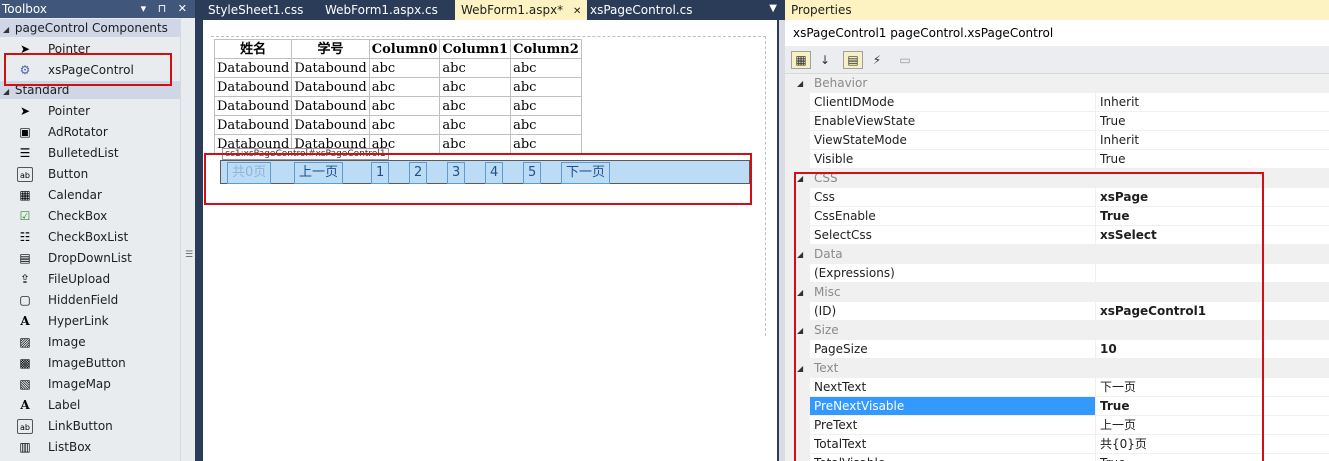 This screenshot has width=1329, height=461. What do you see at coordinates (972, 33) in the screenshot?
I see `object-type: pageControl.xsPageControl` at bounding box center [972, 33].